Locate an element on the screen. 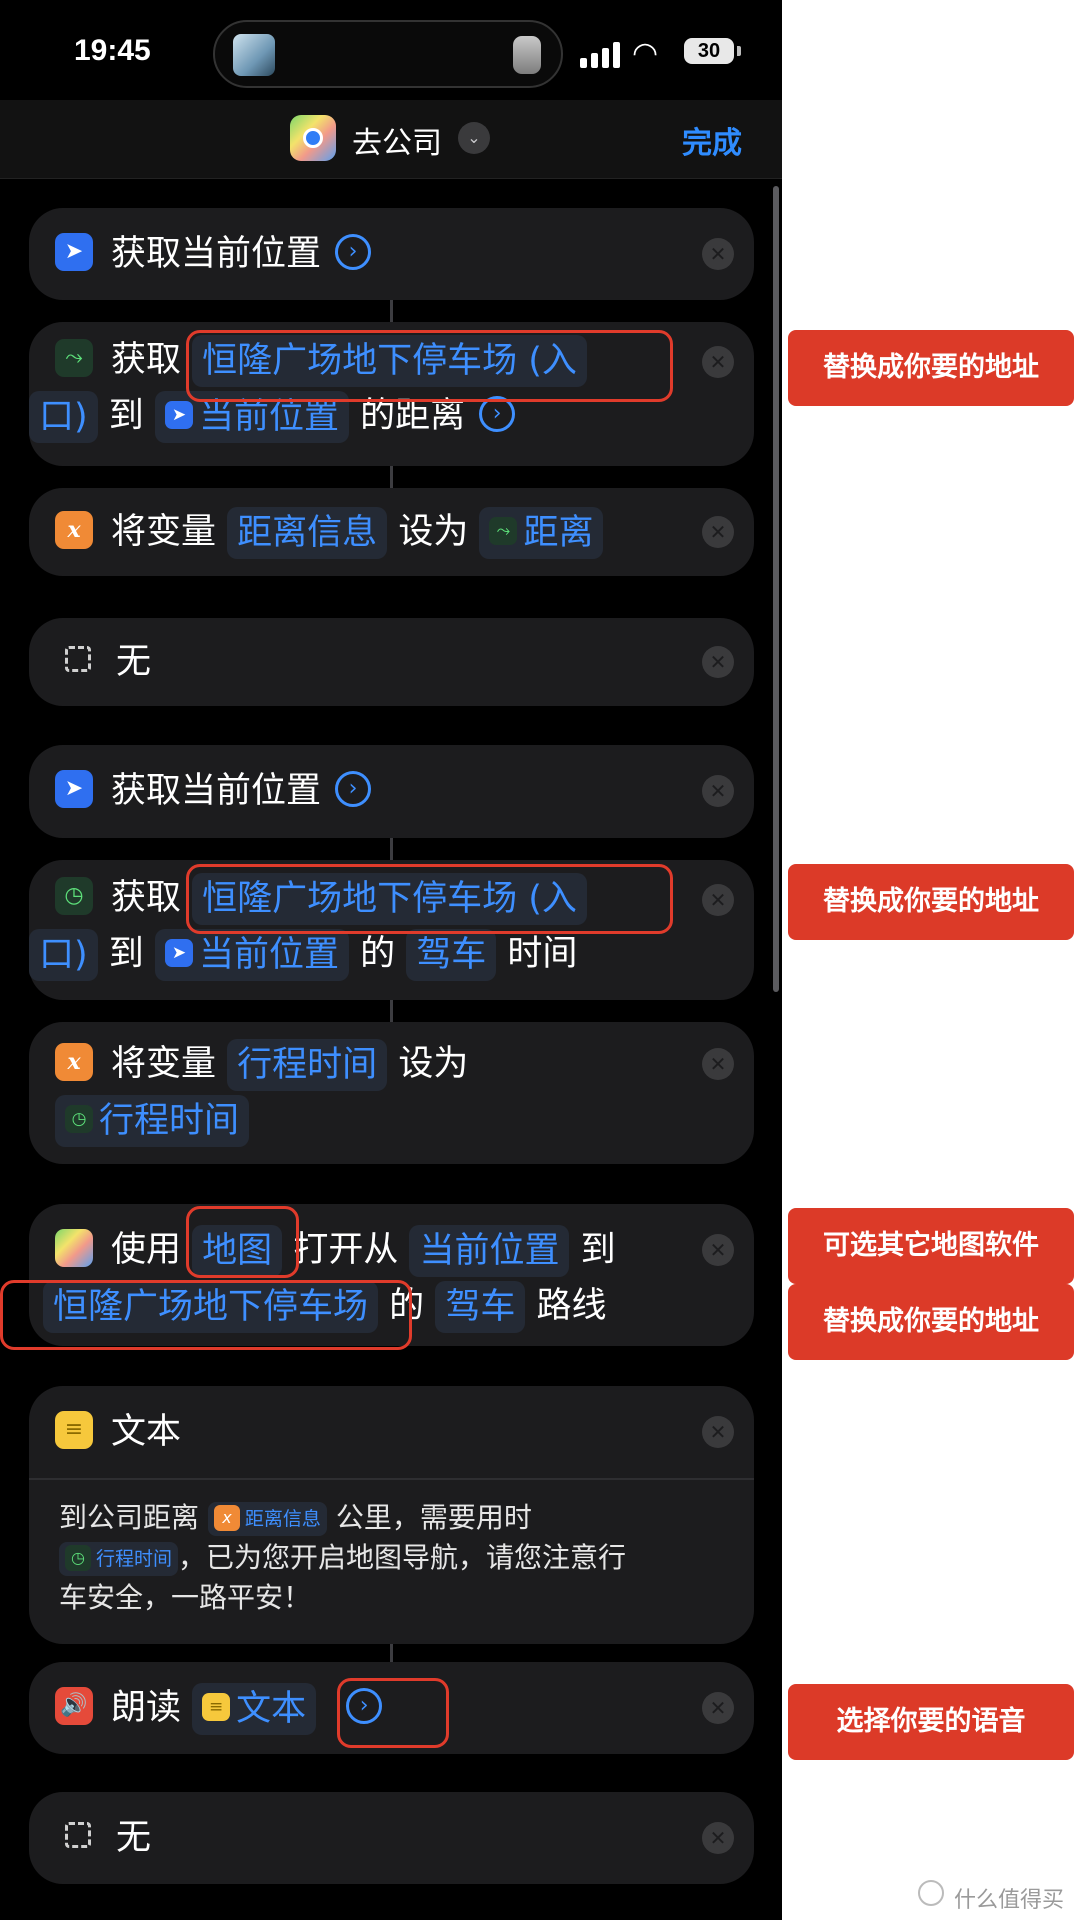 The width and height of the screenshot is (1080, 1920). wifi-icon: ◠ is located at coordinates (645, 53).